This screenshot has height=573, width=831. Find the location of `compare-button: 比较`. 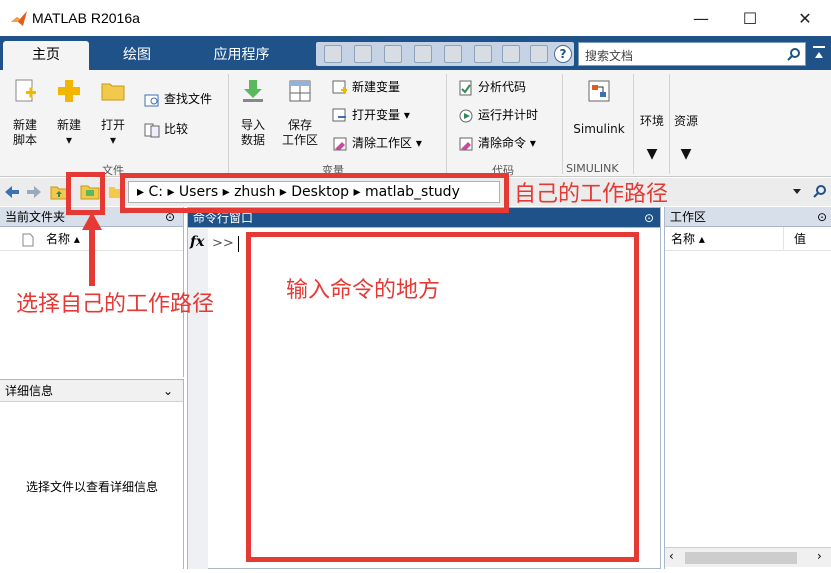

compare-button: 比较 is located at coordinates (166, 129).